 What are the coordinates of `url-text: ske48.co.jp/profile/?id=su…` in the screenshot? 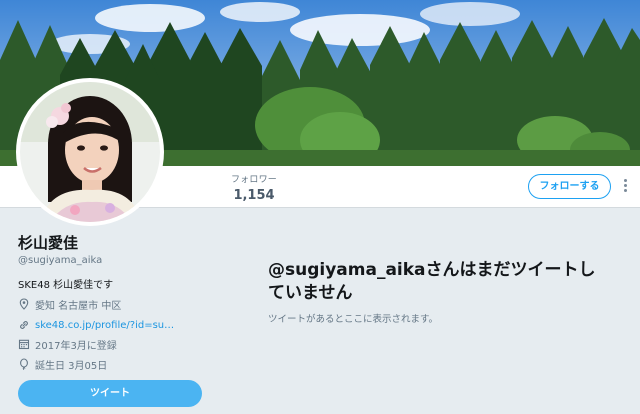 It's located at (104, 325).